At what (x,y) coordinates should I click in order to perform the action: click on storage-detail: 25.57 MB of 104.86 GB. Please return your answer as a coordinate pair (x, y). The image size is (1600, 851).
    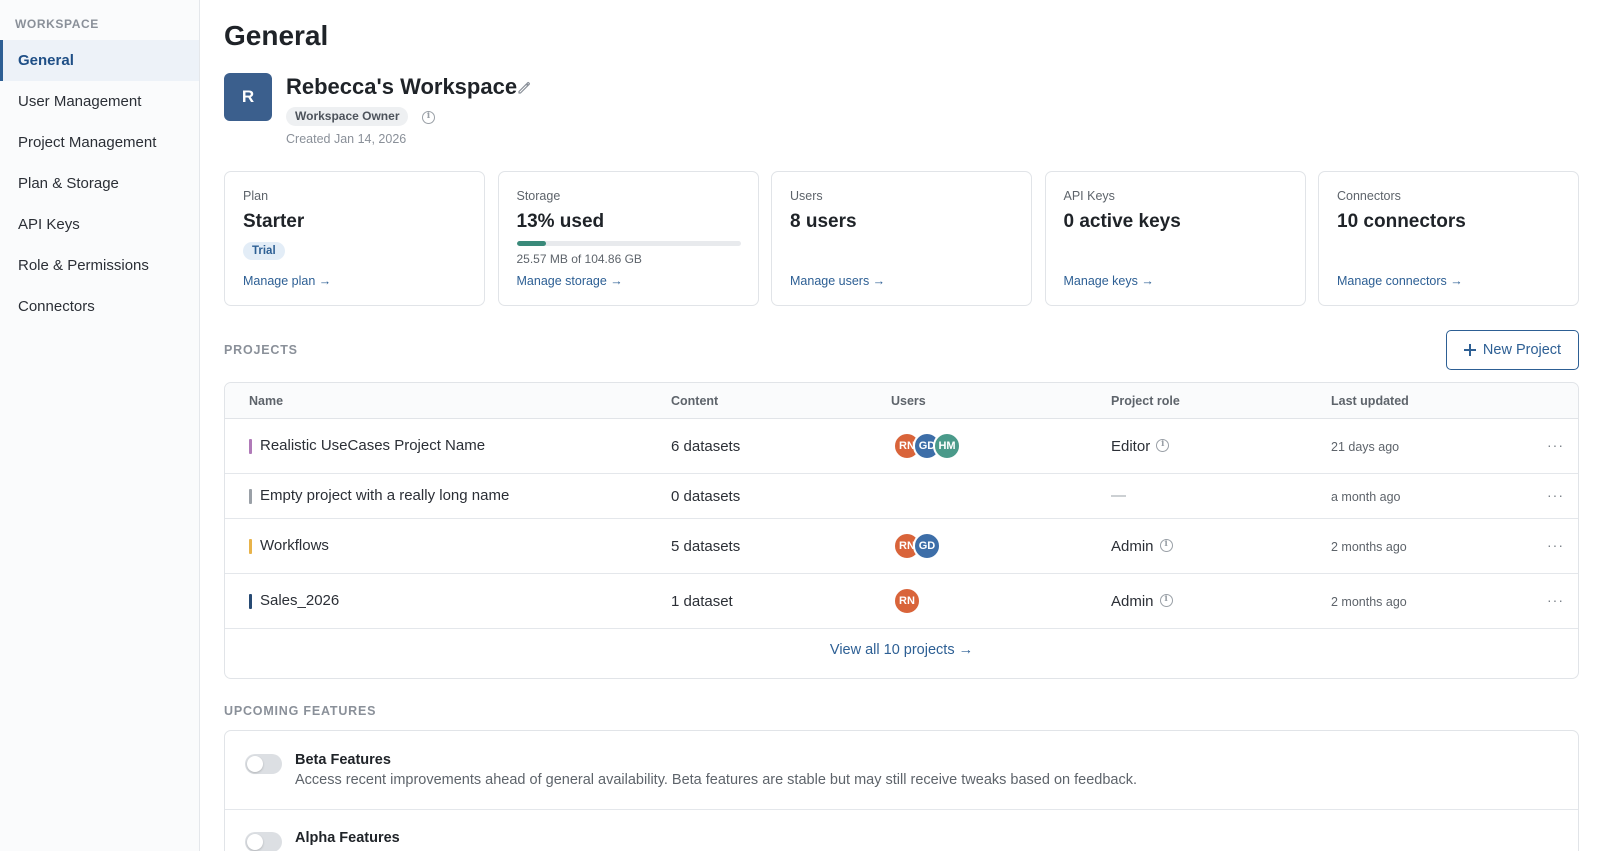
    Looking at the image, I should click on (579, 259).